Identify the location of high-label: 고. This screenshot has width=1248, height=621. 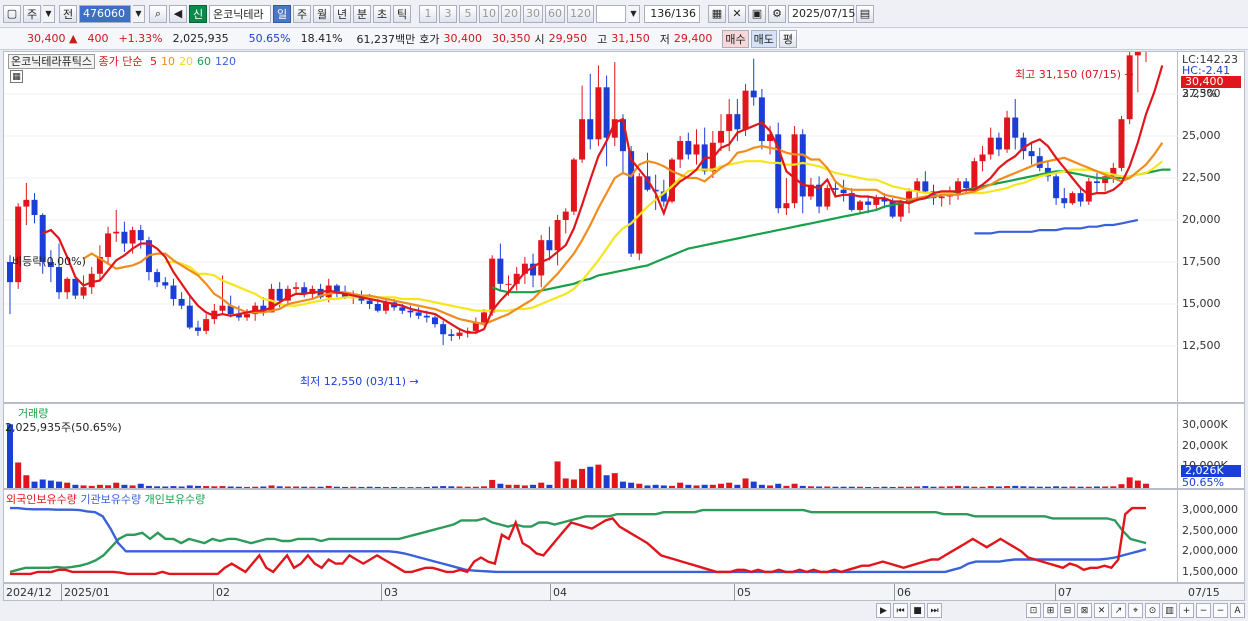
(602, 39).